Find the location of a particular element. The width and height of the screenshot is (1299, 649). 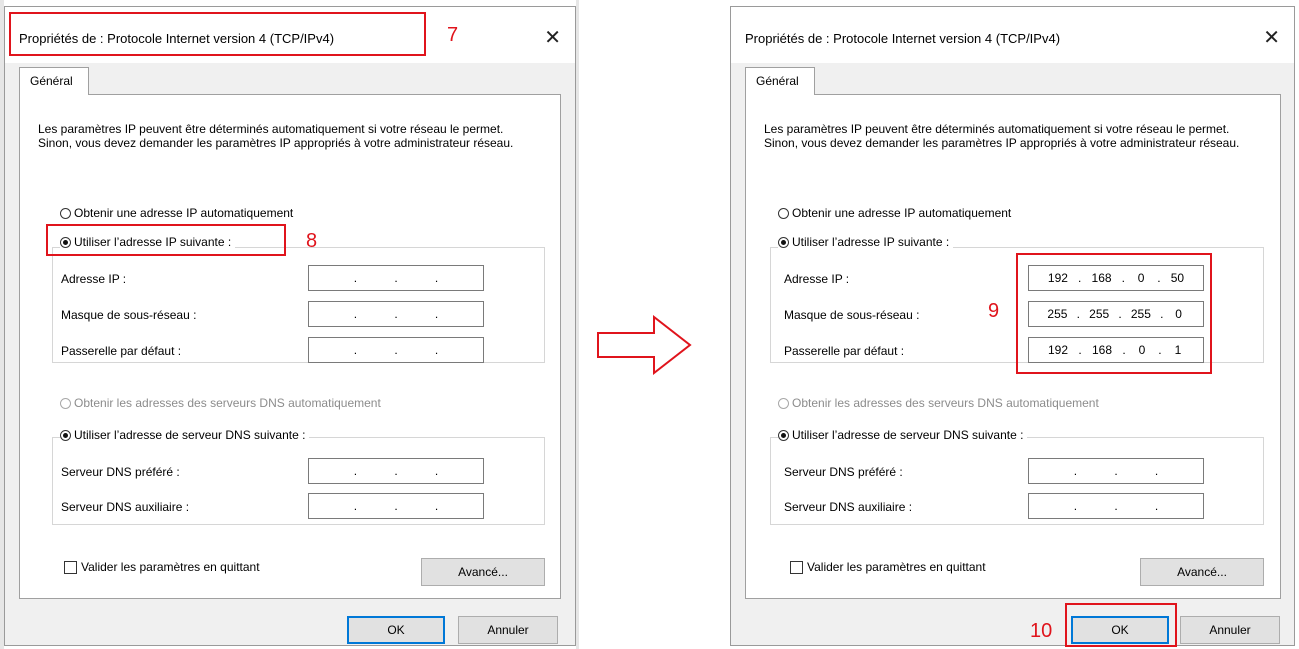

annotation-number-10: 10 is located at coordinates (1041, 631).